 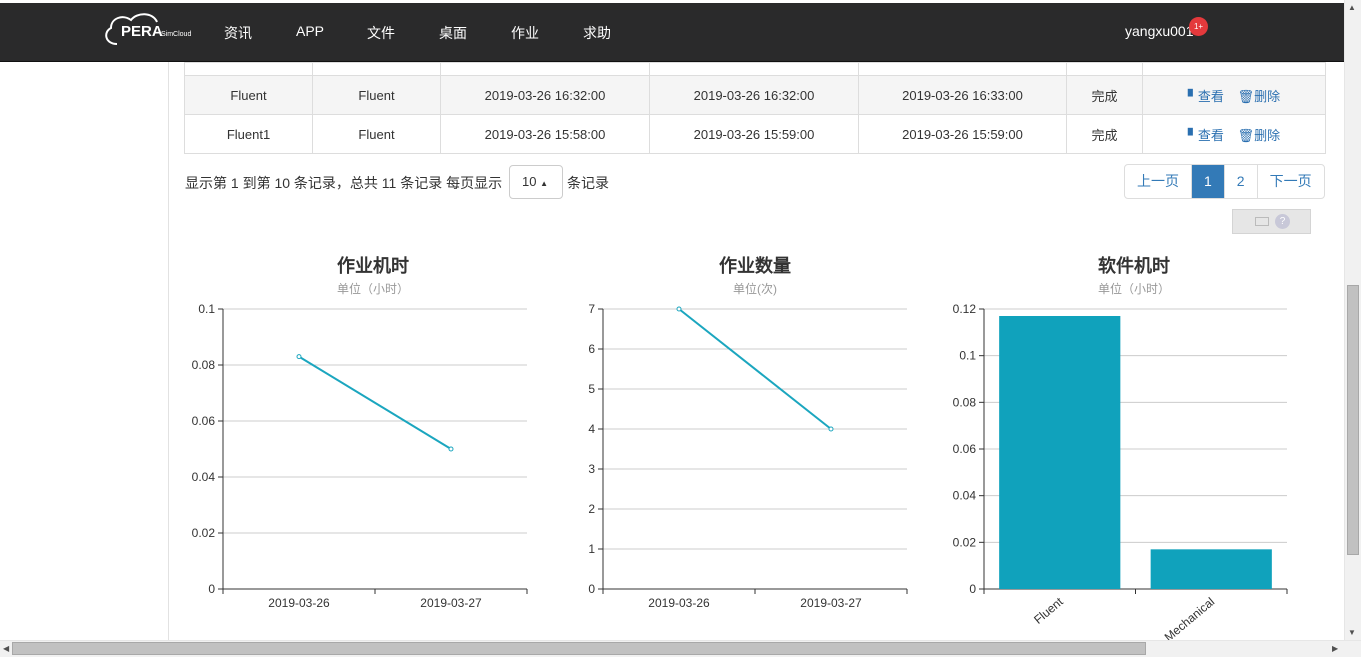 What do you see at coordinates (1048, 610) in the screenshot?
I see `x-tick-label: Fluent` at bounding box center [1048, 610].